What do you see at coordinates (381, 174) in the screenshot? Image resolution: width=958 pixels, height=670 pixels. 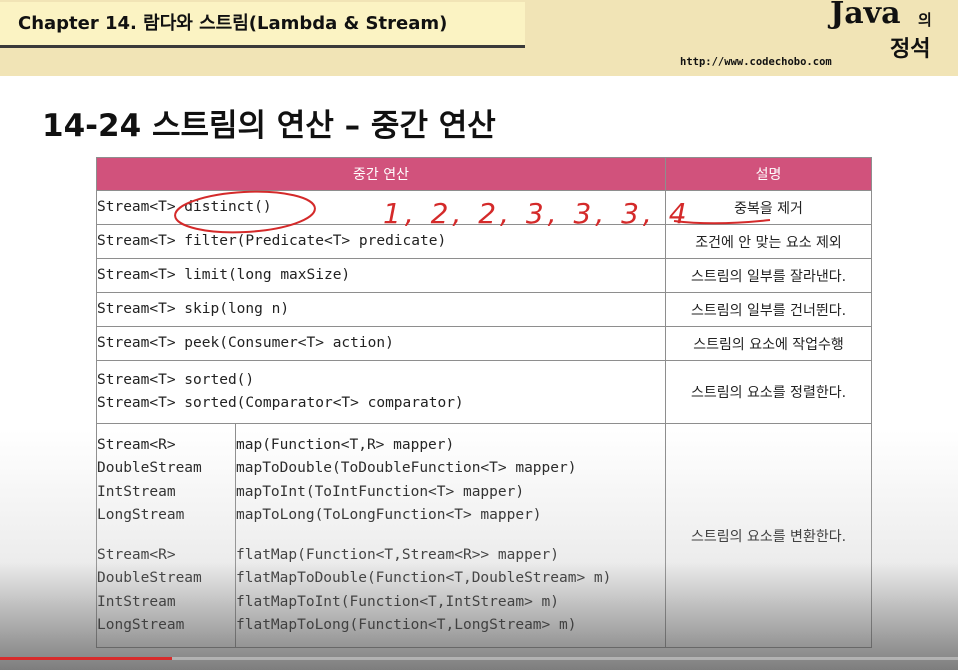 I see `column-header-operation: 중간 연산` at bounding box center [381, 174].